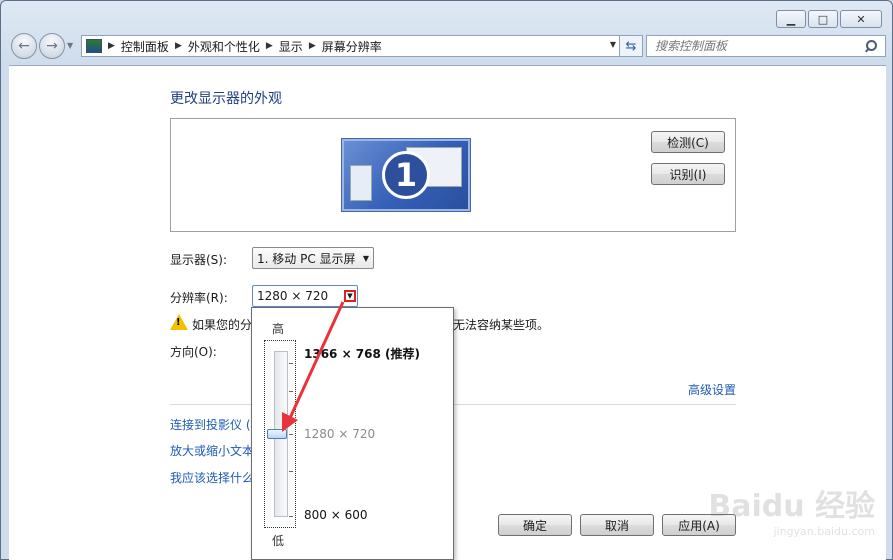 Image resolution: width=893 pixels, height=560 pixels. I want to click on refresh-icon: ⇆, so click(631, 46).